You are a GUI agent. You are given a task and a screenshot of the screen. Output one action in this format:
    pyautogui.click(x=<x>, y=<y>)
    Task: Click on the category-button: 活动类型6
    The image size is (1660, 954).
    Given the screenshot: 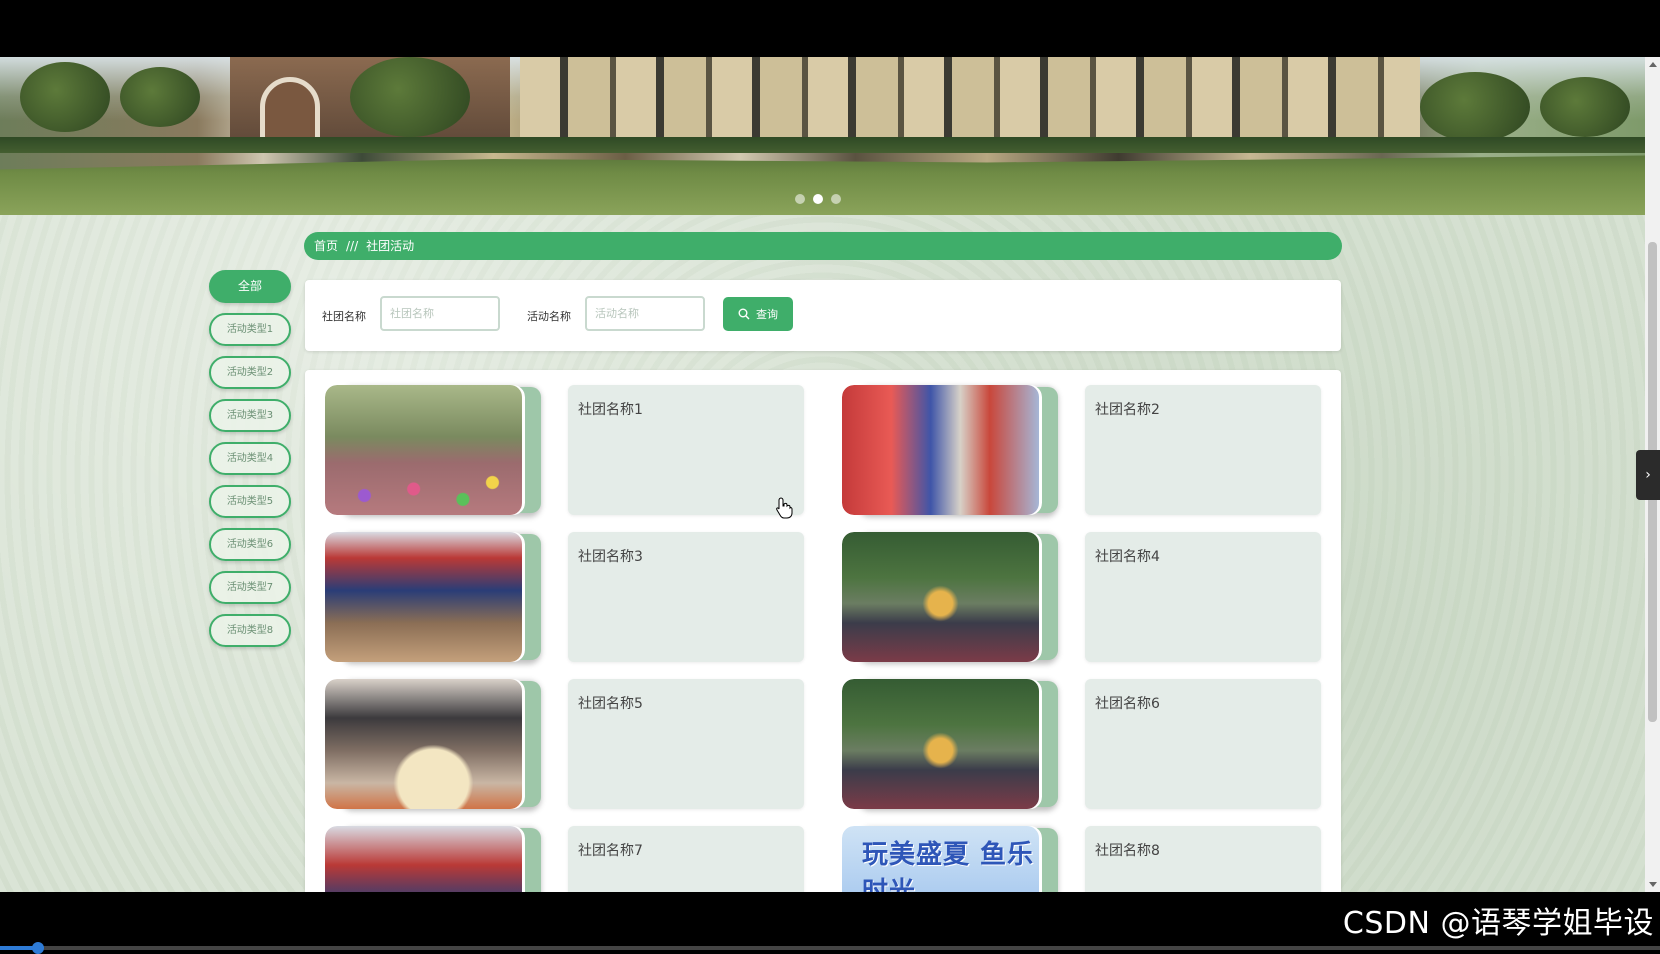 What is the action you would take?
    pyautogui.click(x=250, y=544)
    